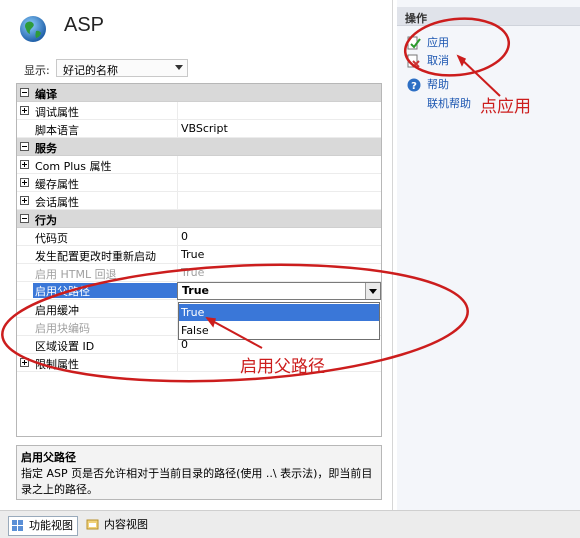  I want to click on display-mode-row: 显示: 好记的名称, so click(201, 69).